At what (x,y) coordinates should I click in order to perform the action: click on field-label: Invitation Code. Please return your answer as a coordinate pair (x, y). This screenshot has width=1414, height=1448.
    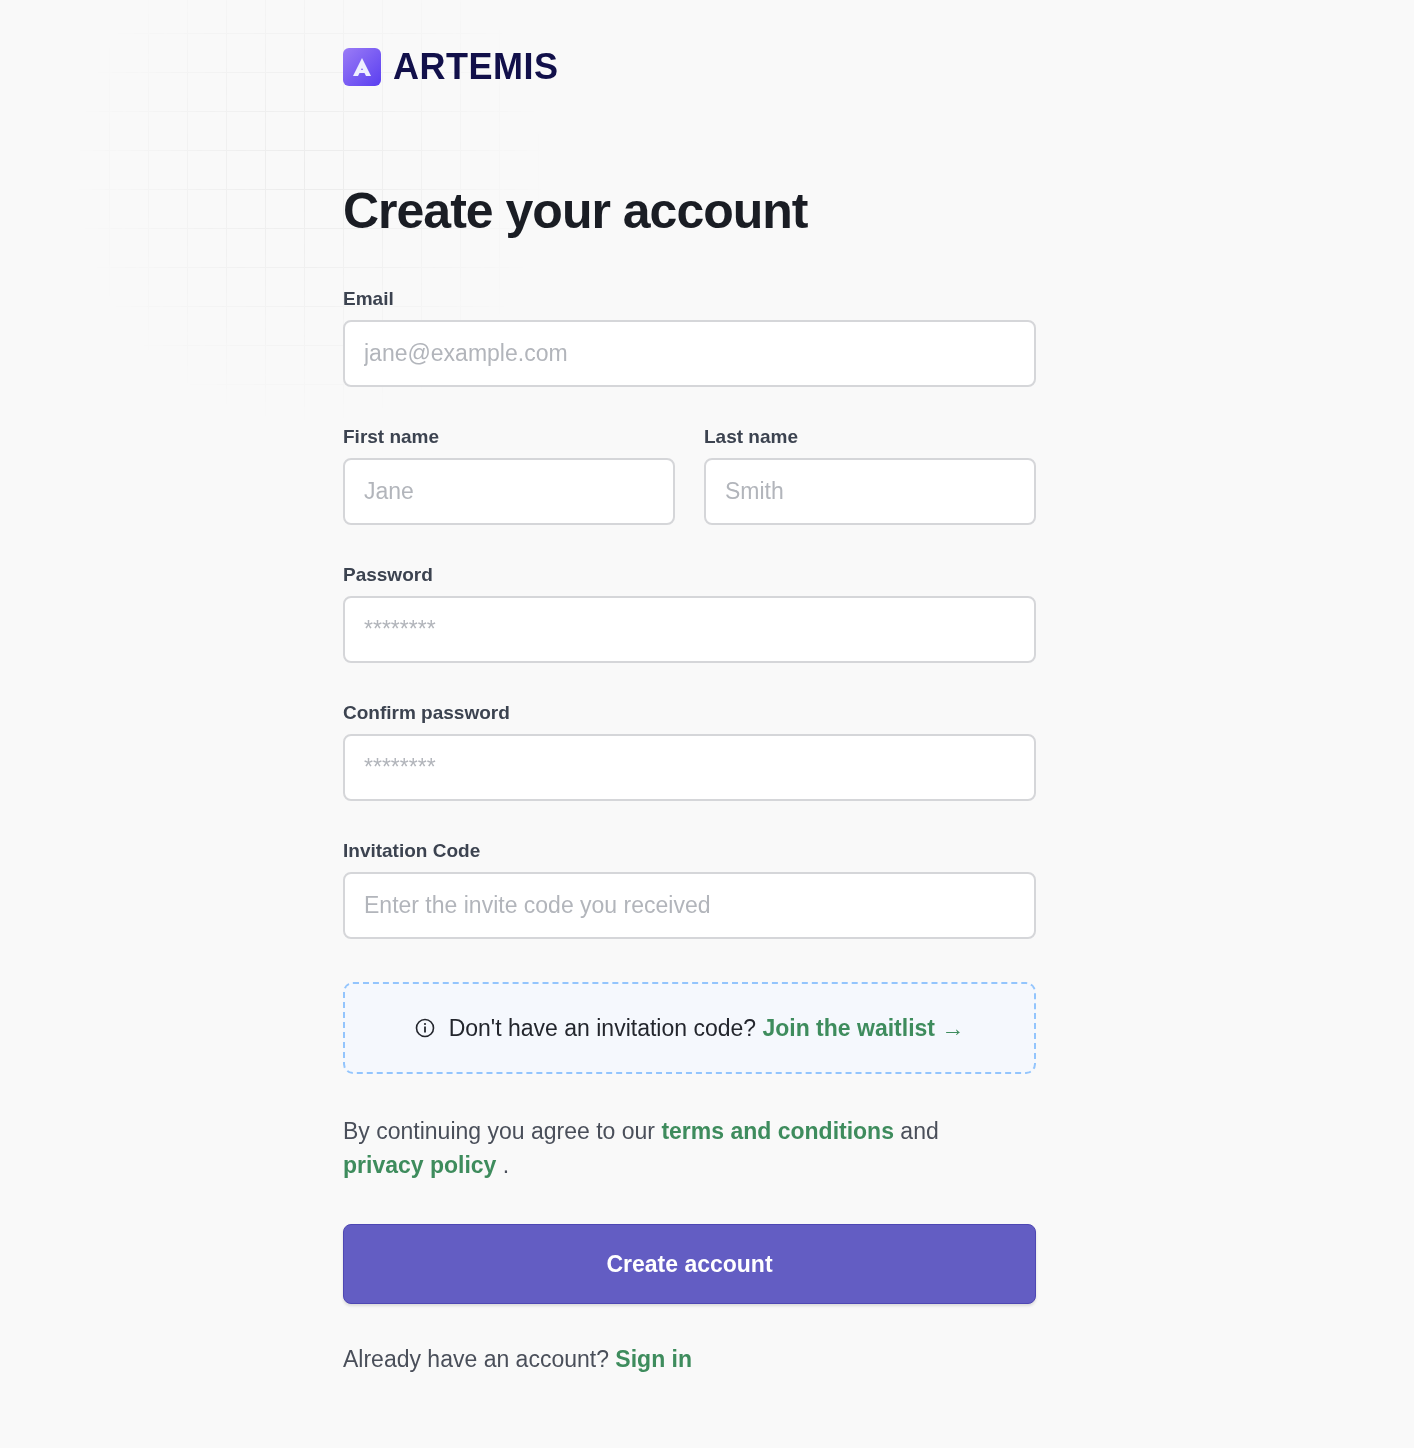
    Looking at the image, I should click on (412, 851).